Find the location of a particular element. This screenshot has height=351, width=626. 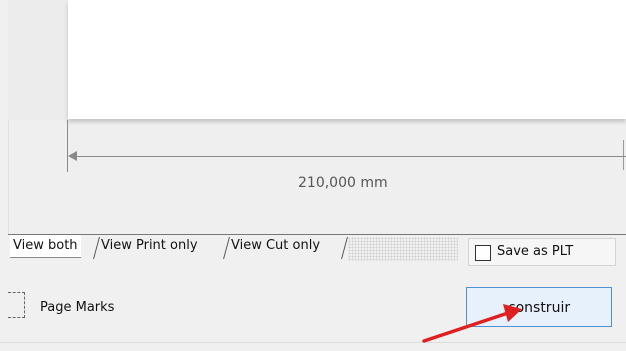

save-as-plt-option: Save as PLT is located at coordinates (542, 252).